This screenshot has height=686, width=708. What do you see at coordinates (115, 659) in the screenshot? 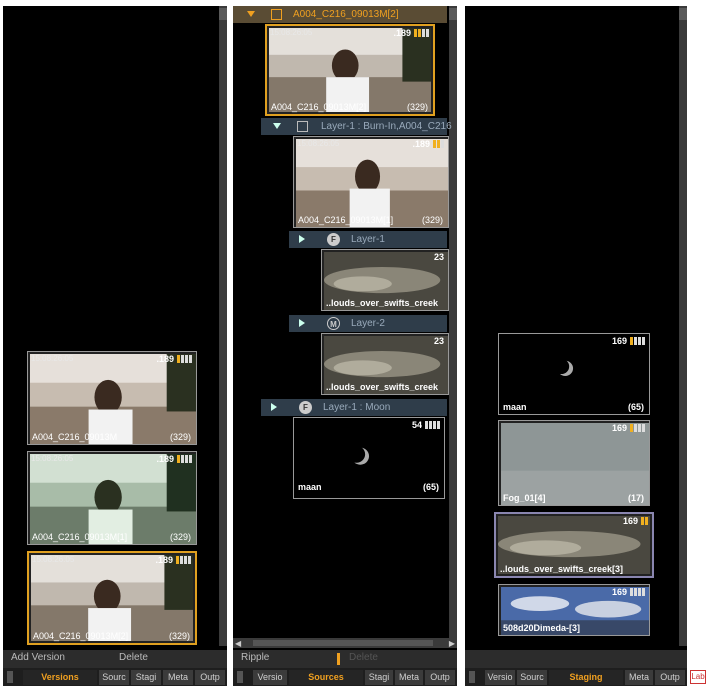
I see `versions-actions-bar: Add Version Delete` at bounding box center [115, 659].